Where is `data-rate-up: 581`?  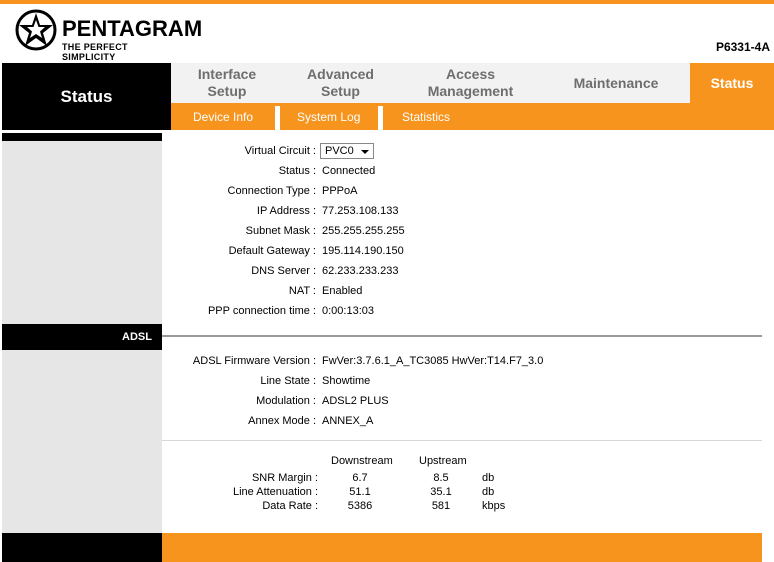
data-rate-up: 581 is located at coordinates (441, 506).